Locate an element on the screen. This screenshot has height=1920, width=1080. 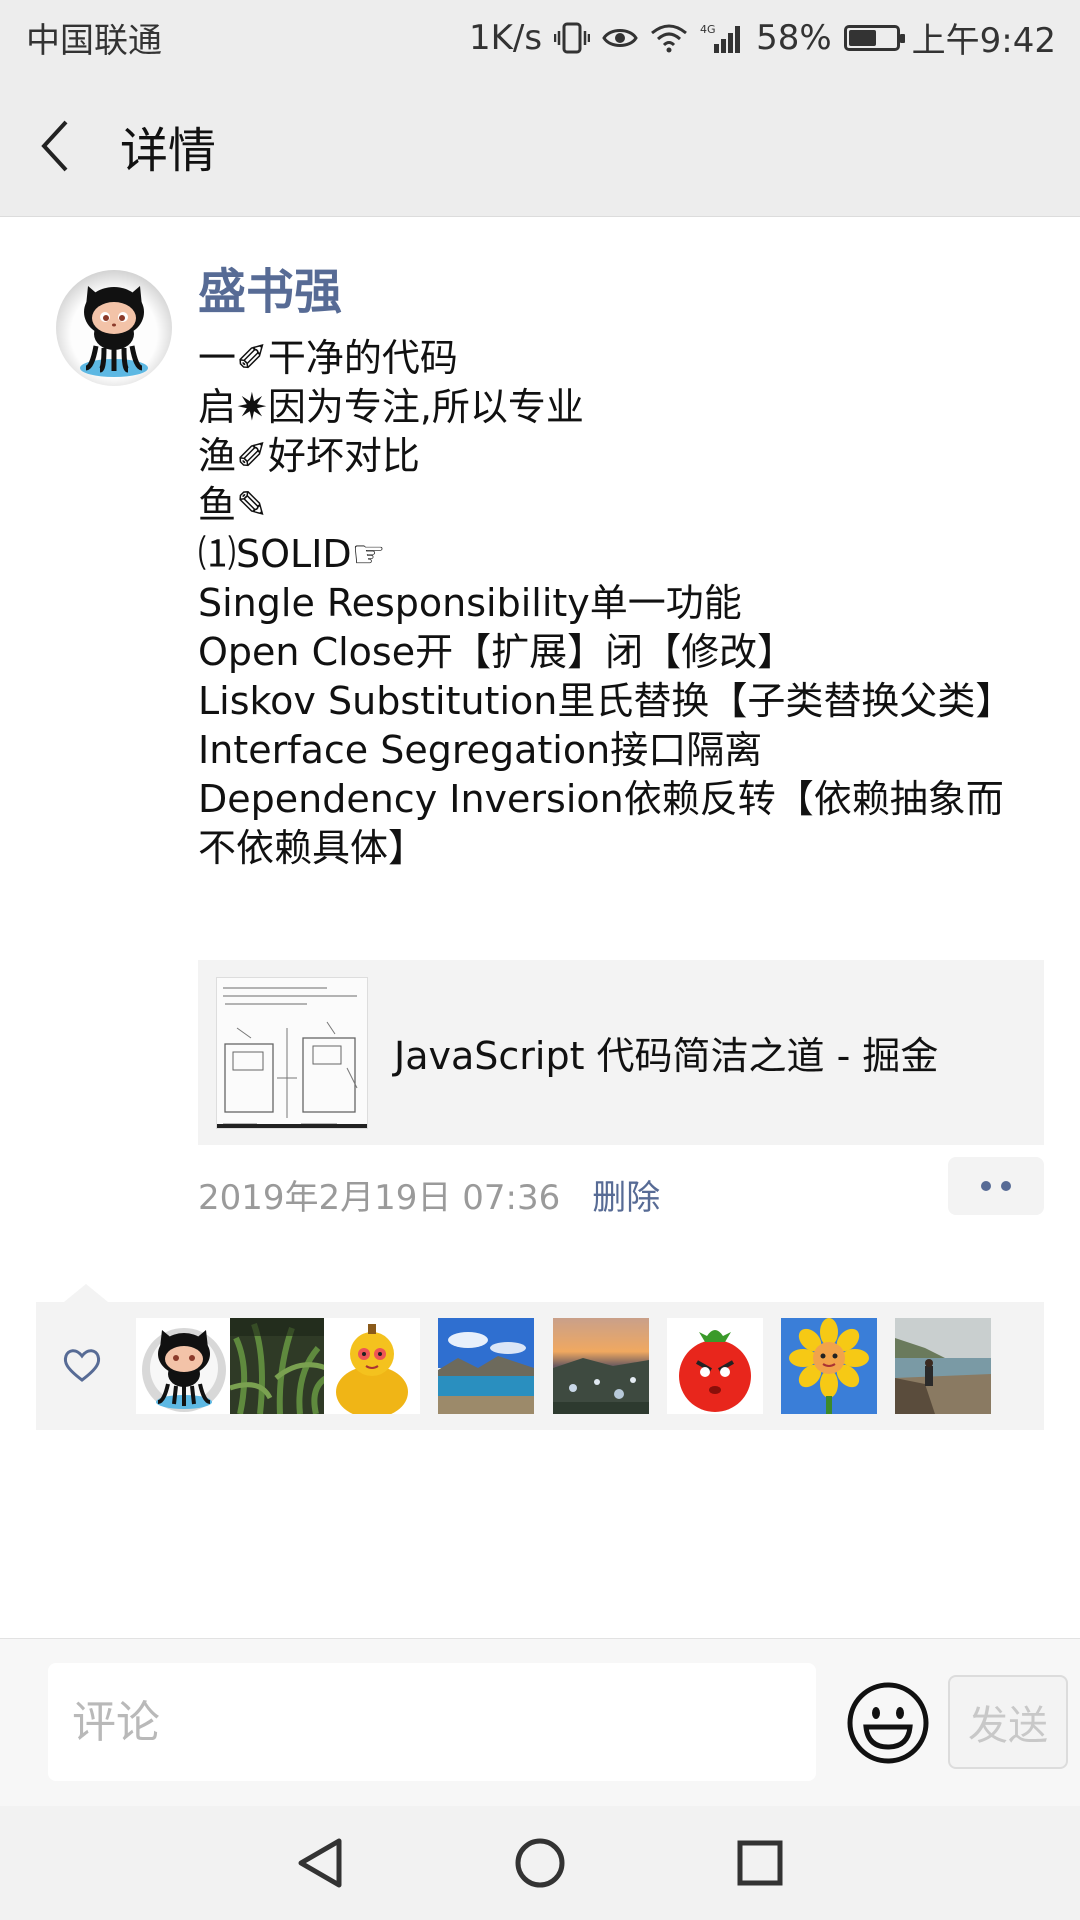
post-timestamp: 2019年2月19日 07:36 is located at coordinates (379, 1198).